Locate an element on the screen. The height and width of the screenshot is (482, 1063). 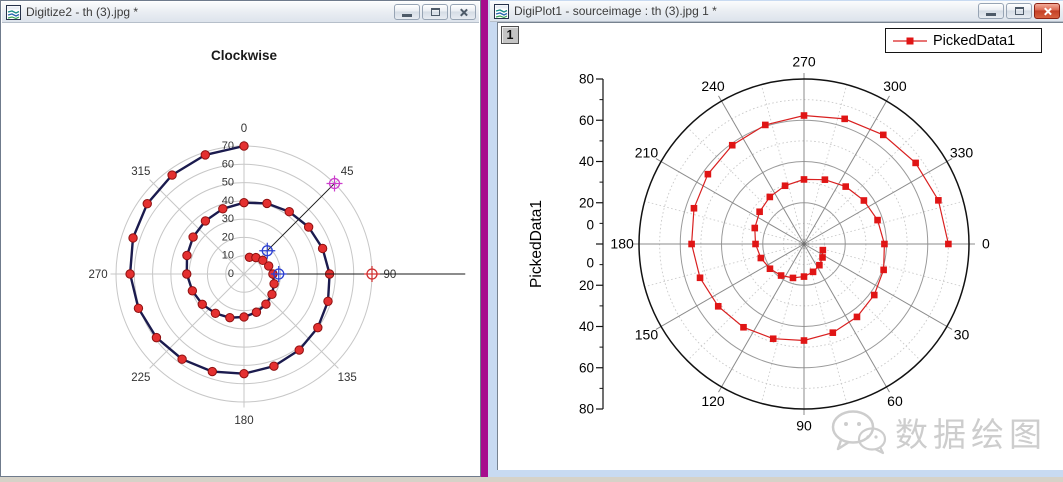
digiplot-window-title: DigiPlot1 - sourceimage : th (3).jpg 1 * is located at coordinates (615, 11).